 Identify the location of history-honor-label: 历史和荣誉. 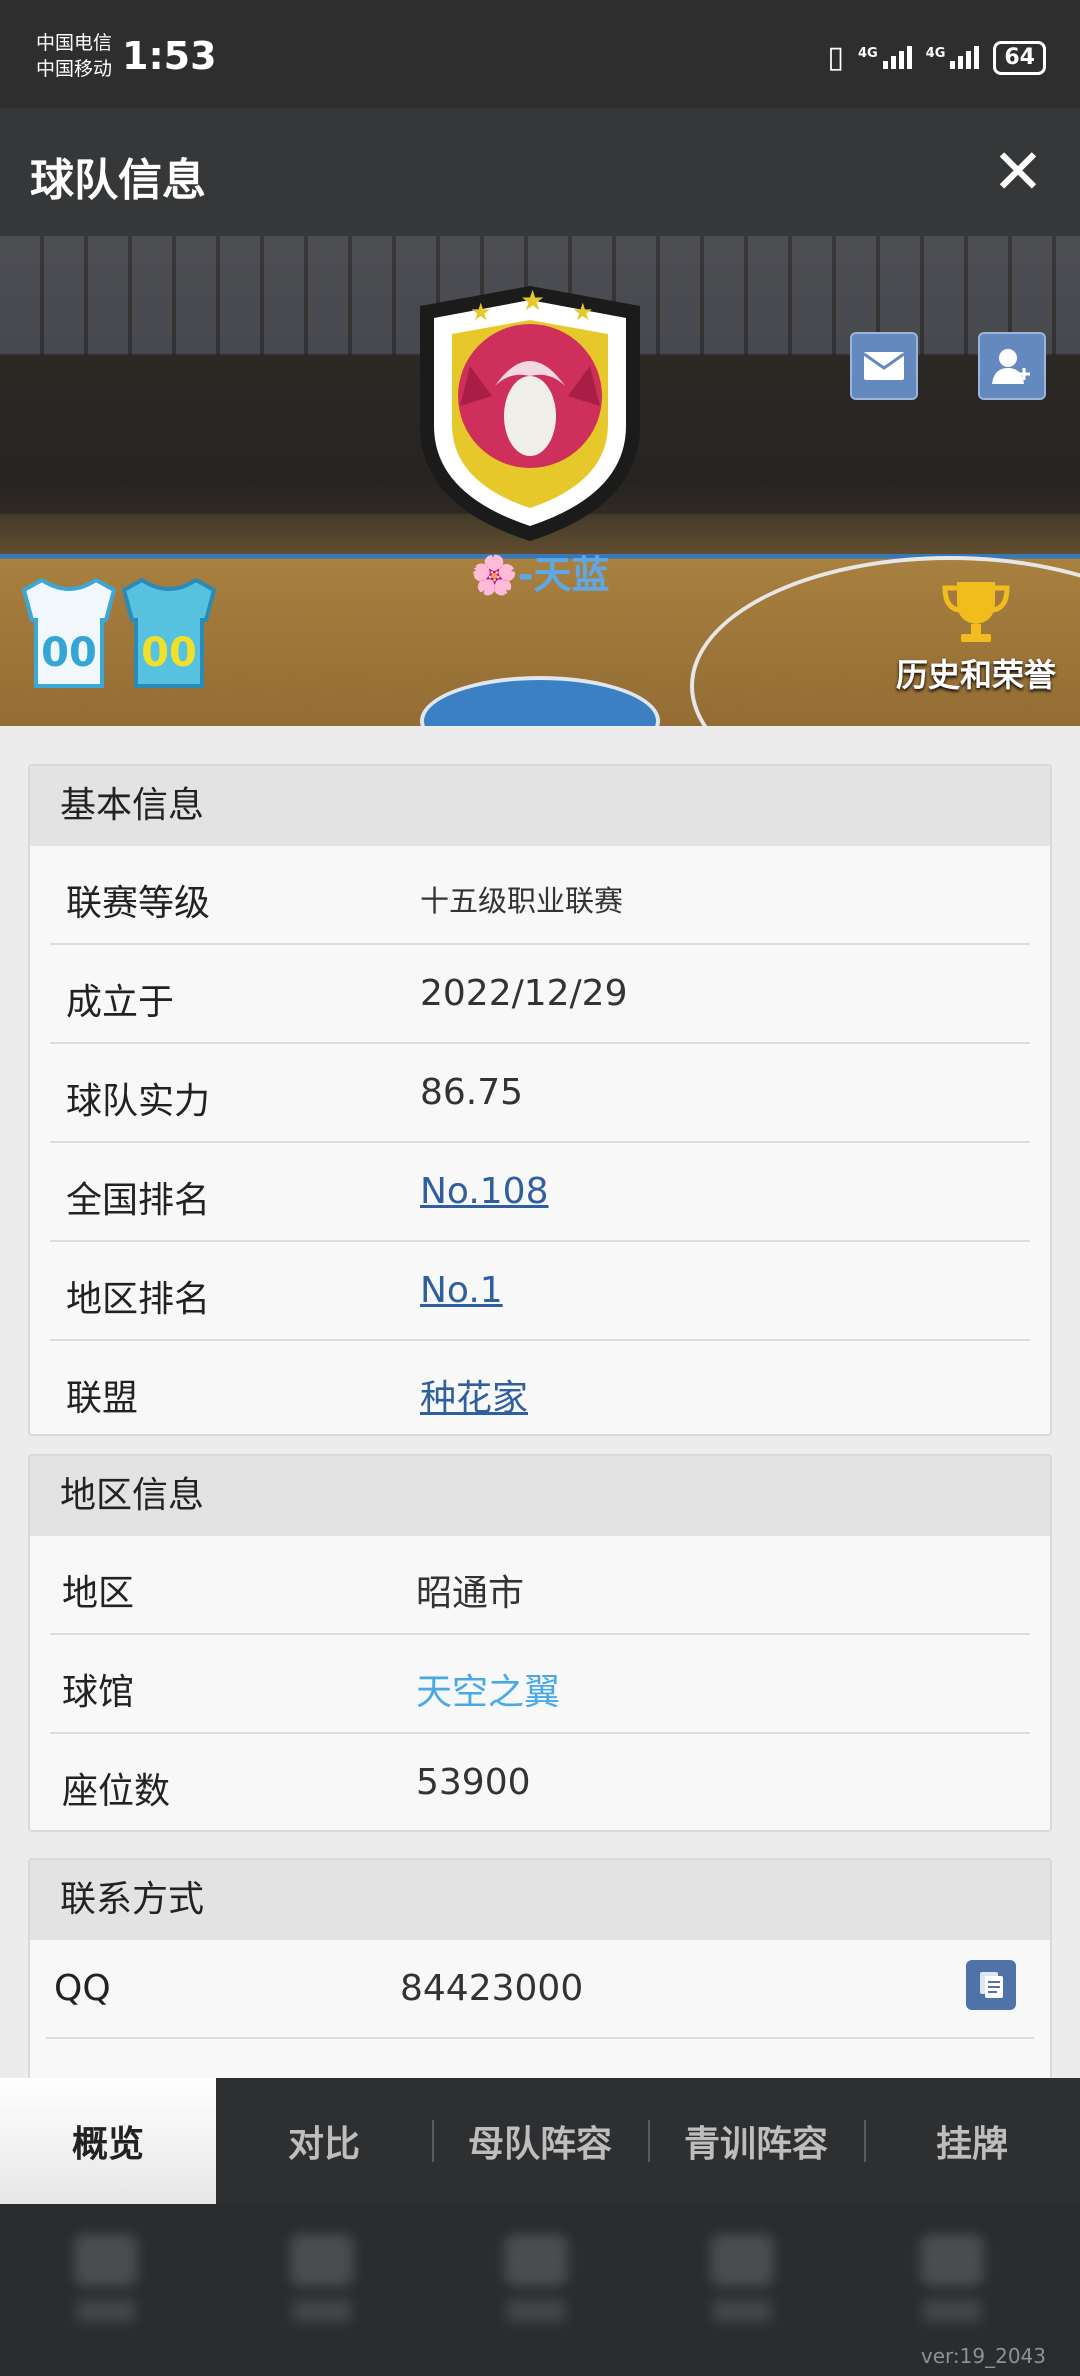
(975, 675).